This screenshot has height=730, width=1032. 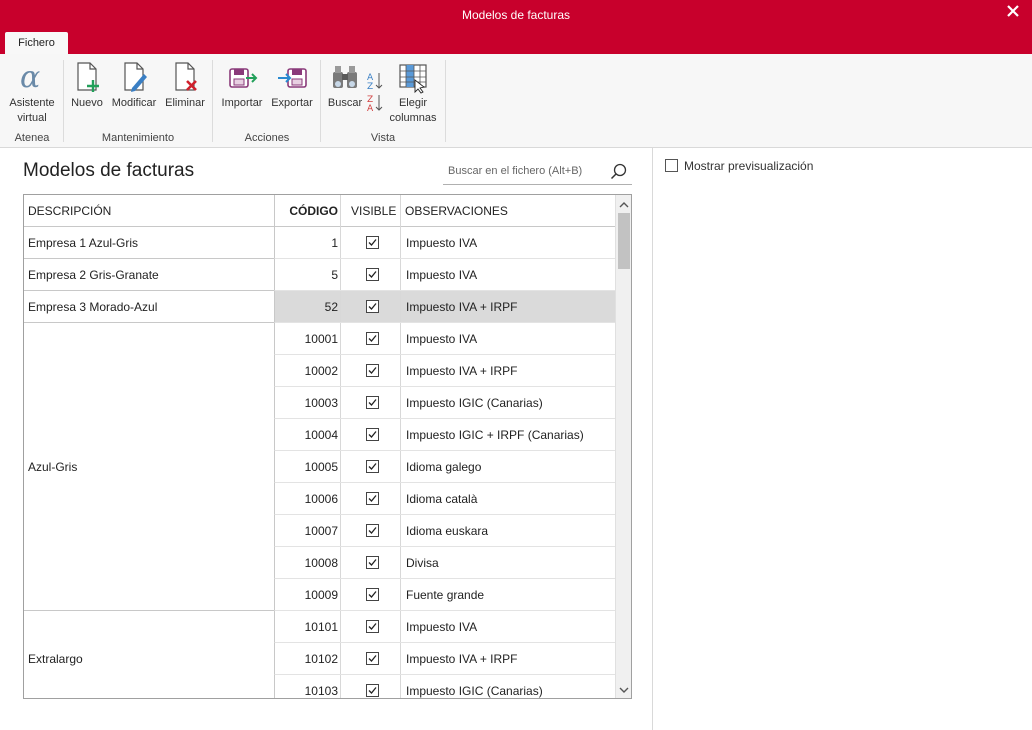 I want to click on buscar-button: Buscar, so click(x=345, y=85).